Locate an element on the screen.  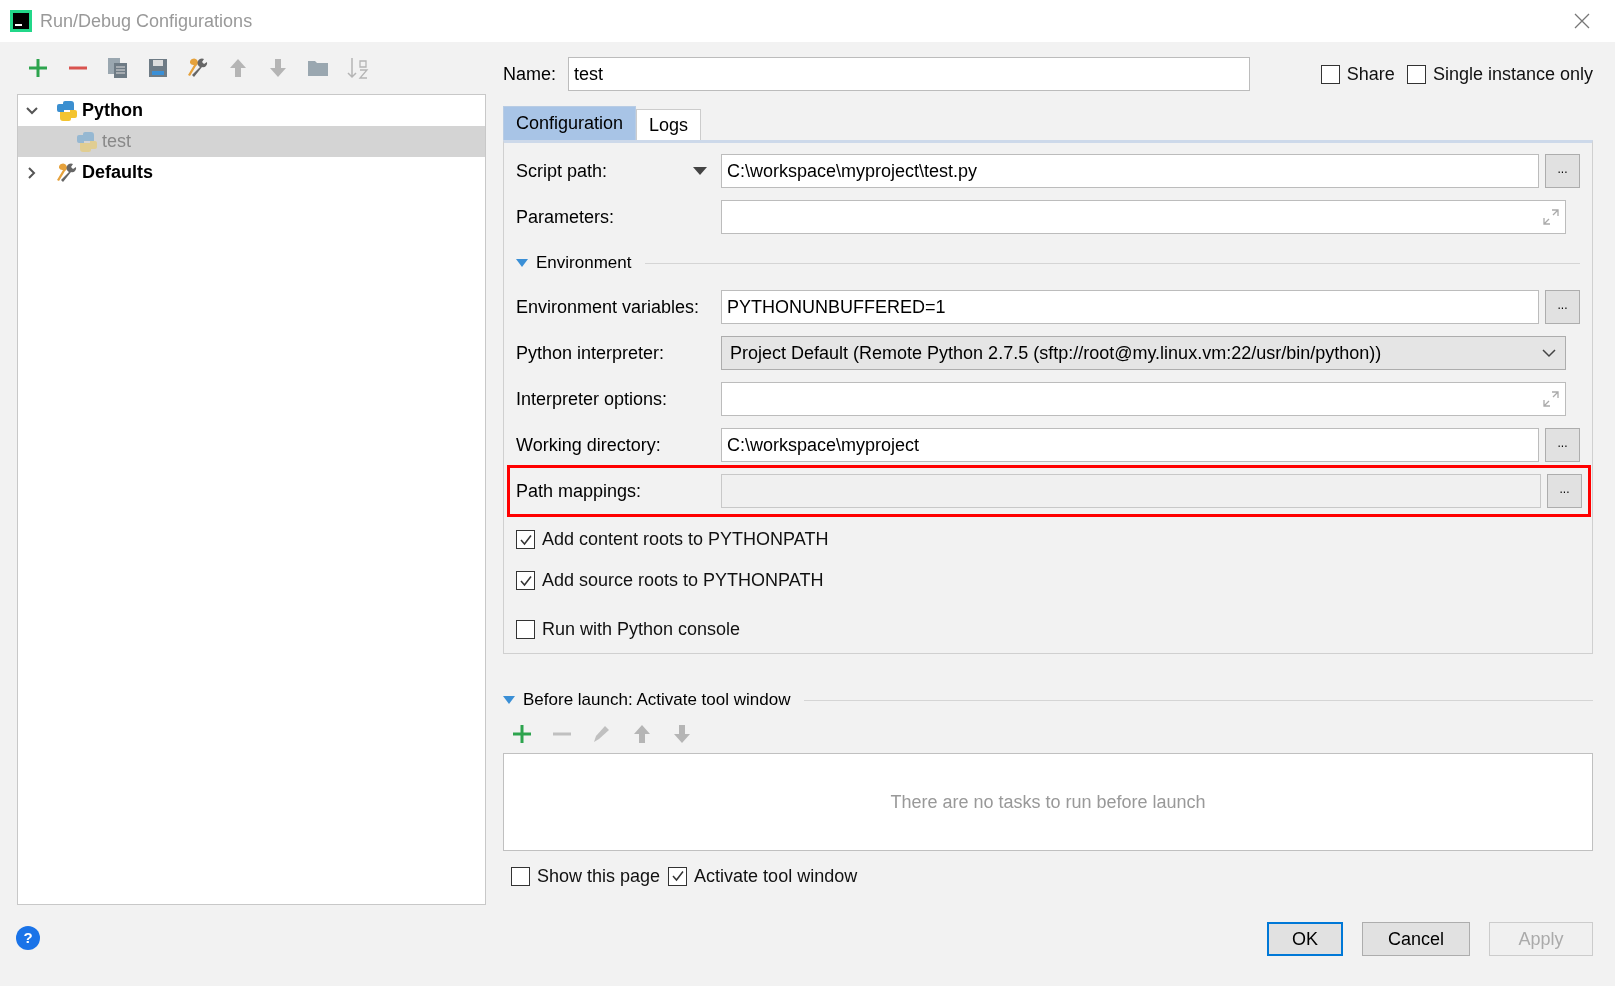
app-logo-icon is located at coordinates (21, 21).